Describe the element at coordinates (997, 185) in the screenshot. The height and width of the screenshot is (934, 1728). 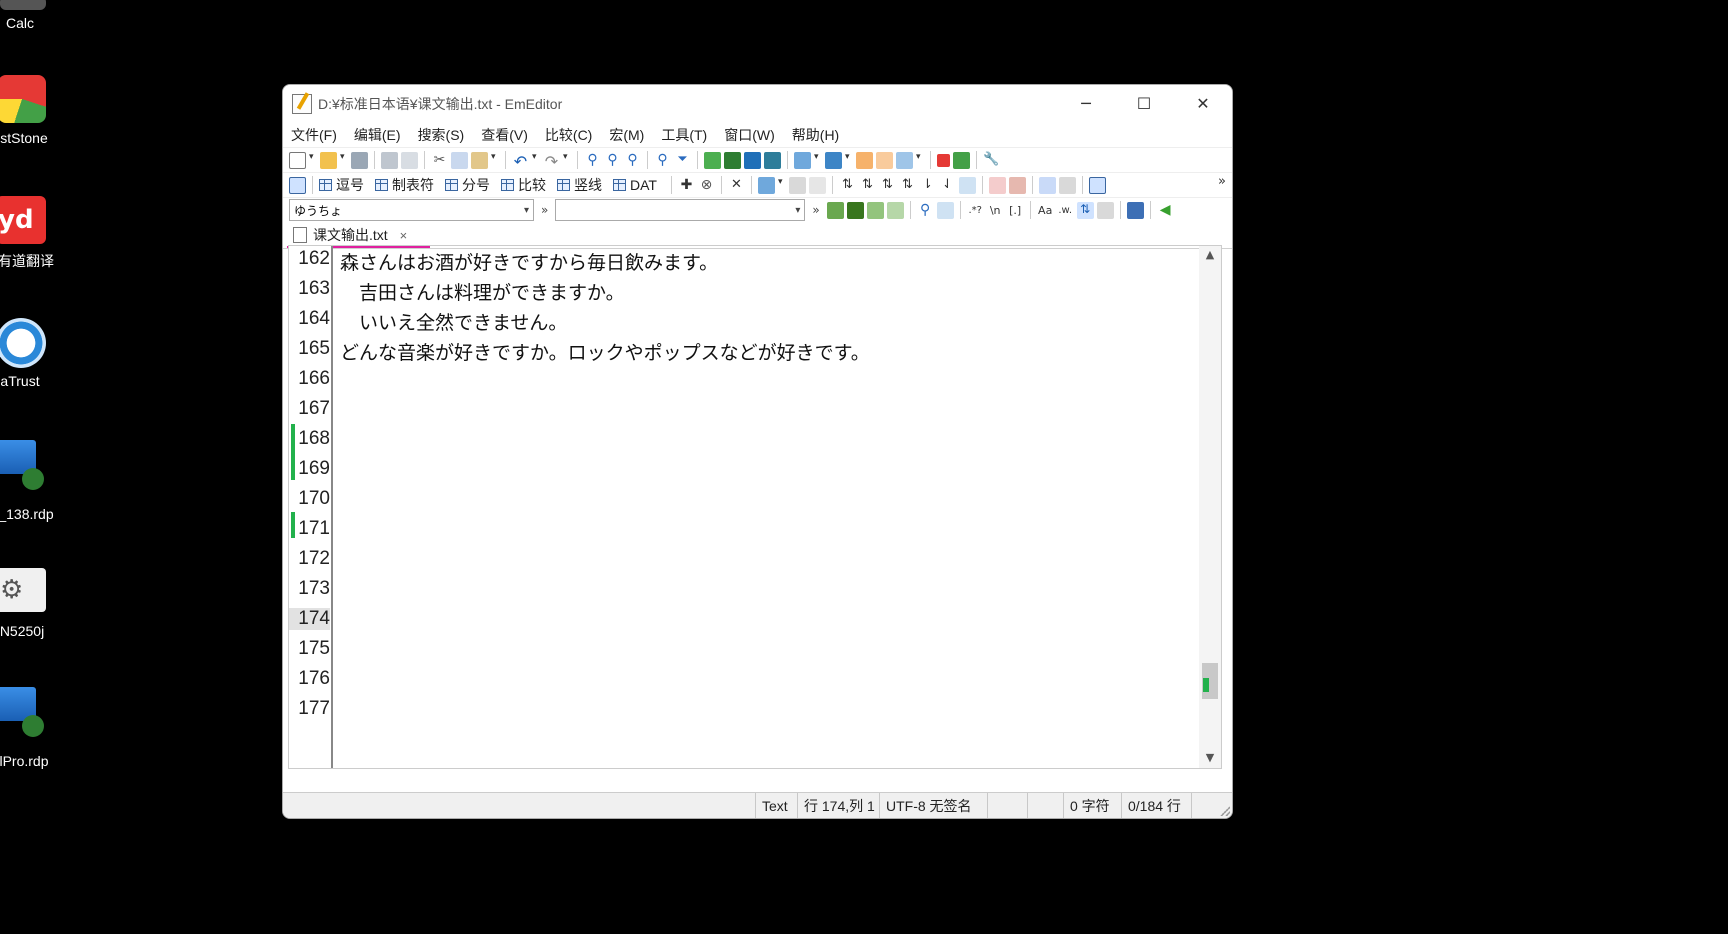
I see `spell-check-icon` at that location.